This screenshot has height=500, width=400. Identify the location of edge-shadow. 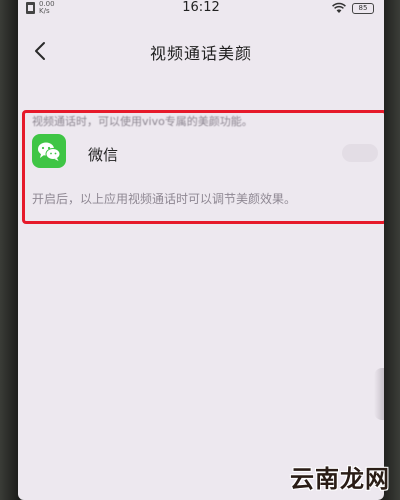
(379, 394).